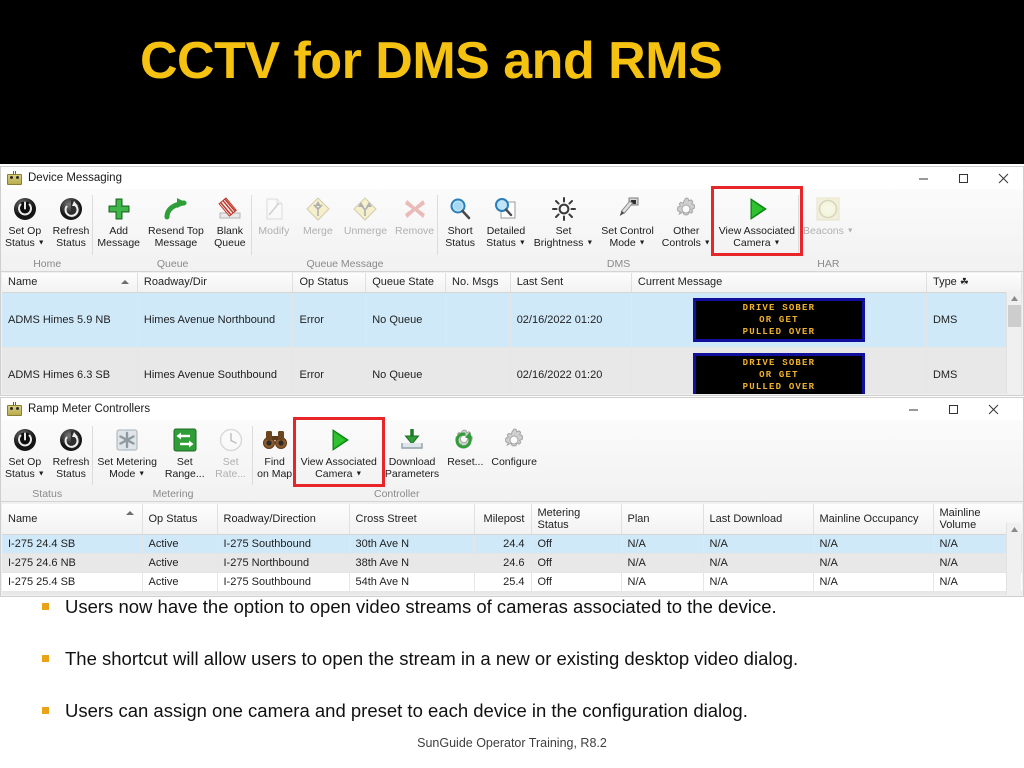 The image size is (1024, 768). What do you see at coordinates (173, 494) in the screenshot?
I see `ribbon-group-label: Metering` at bounding box center [173, 494].